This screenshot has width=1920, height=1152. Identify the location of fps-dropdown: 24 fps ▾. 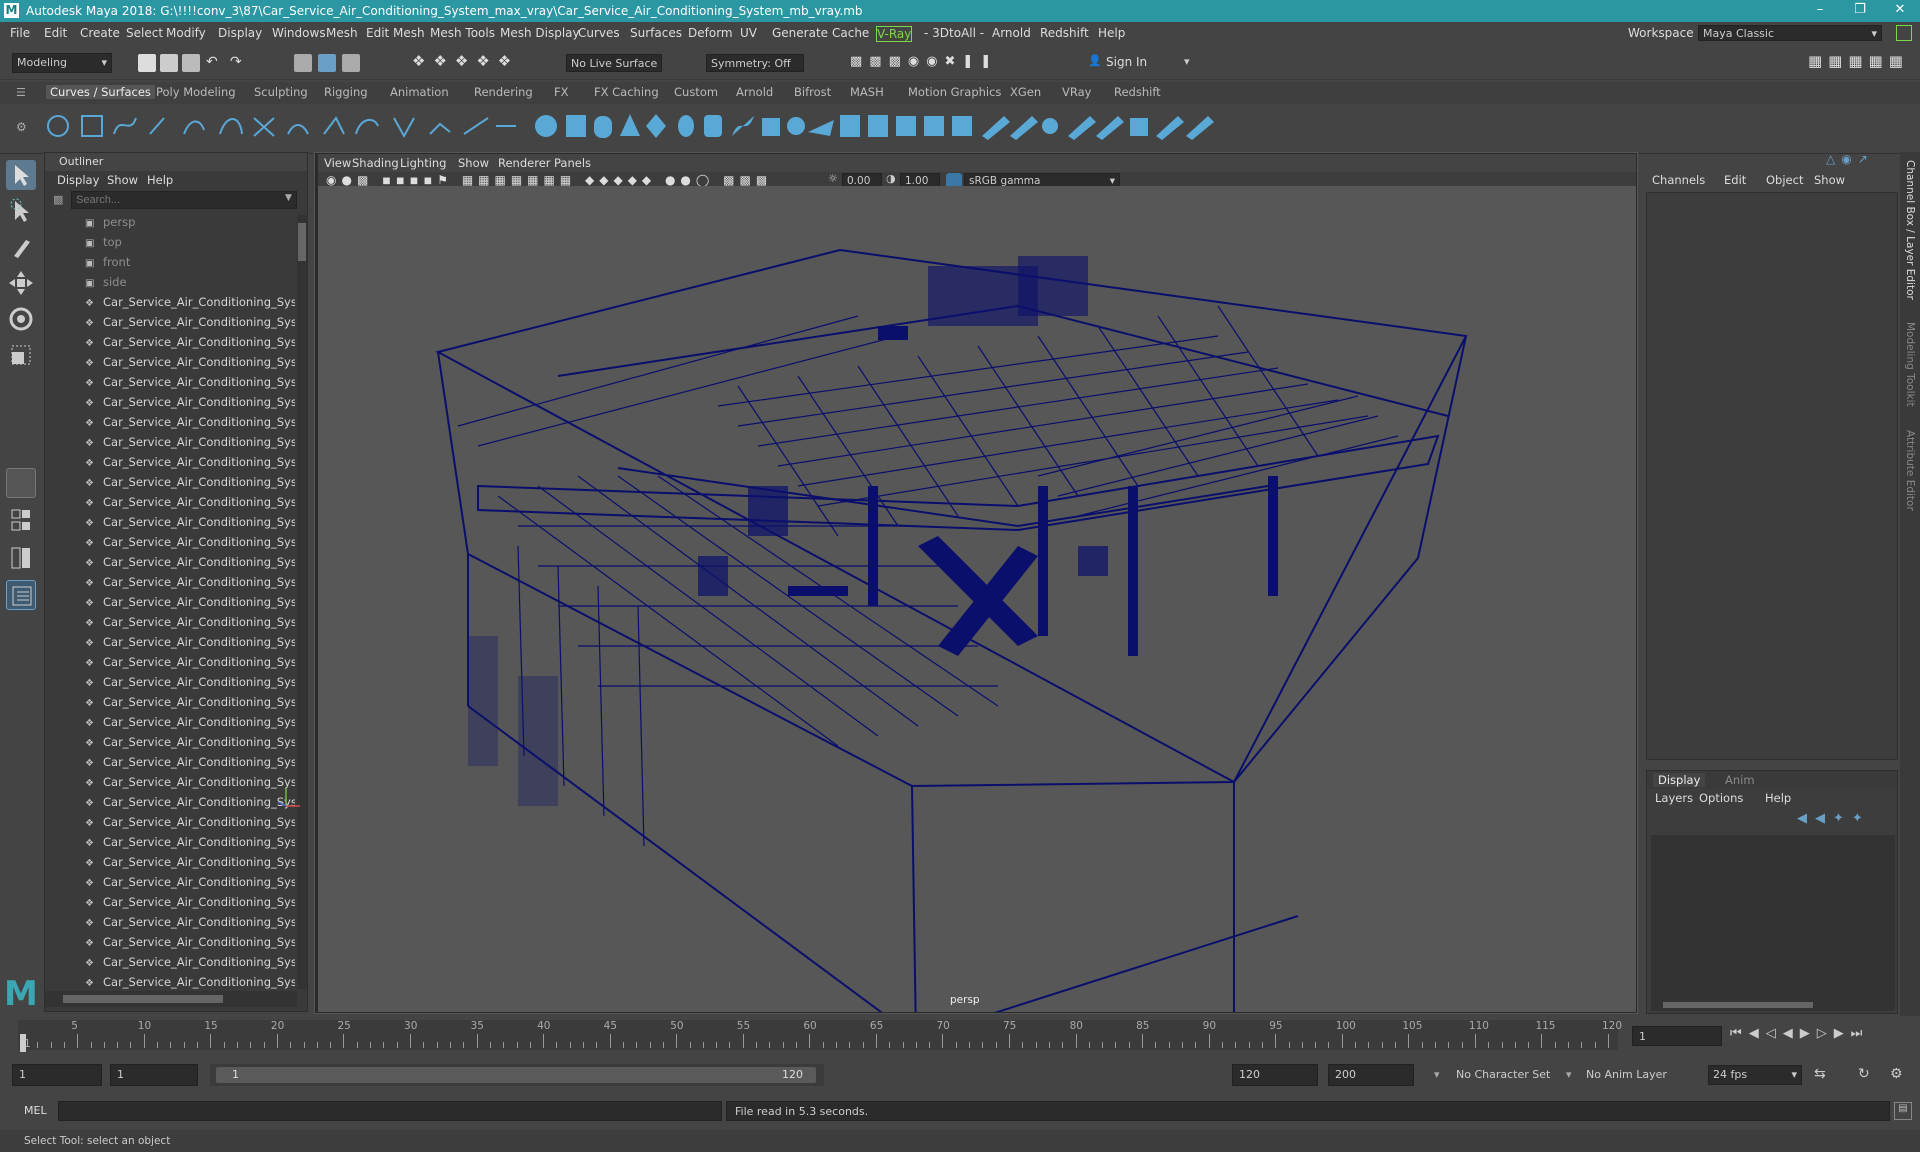
(1755, 1075).